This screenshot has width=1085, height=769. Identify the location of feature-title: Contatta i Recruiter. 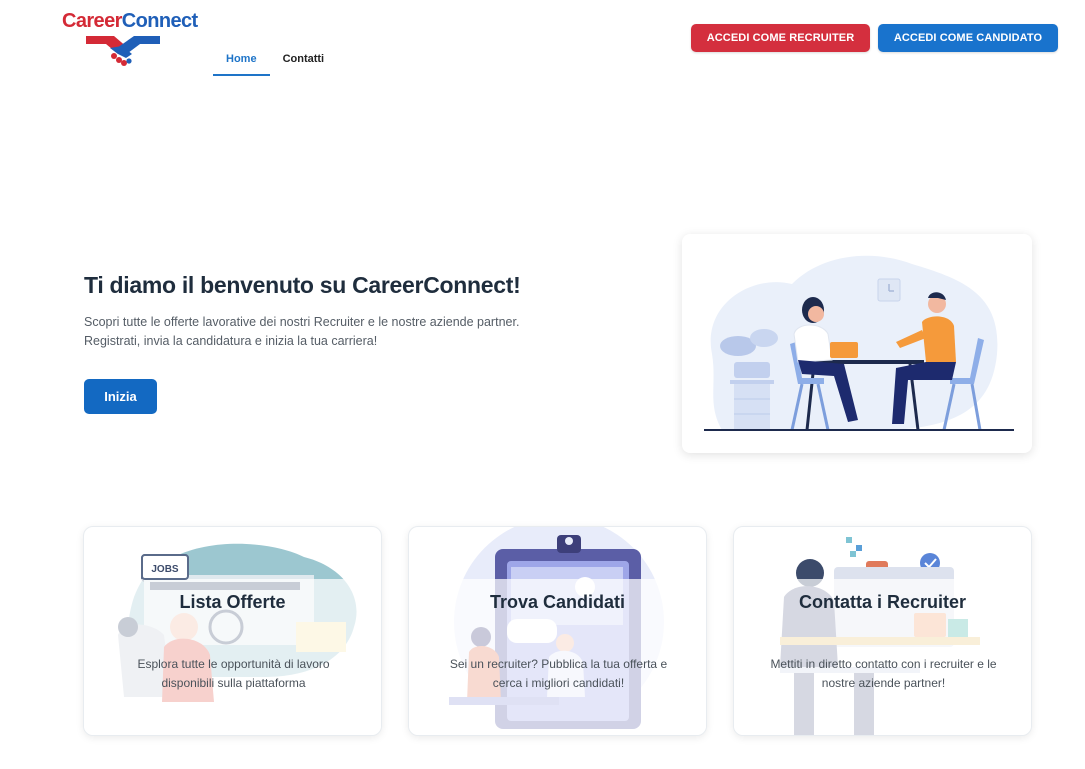
(882, 602).